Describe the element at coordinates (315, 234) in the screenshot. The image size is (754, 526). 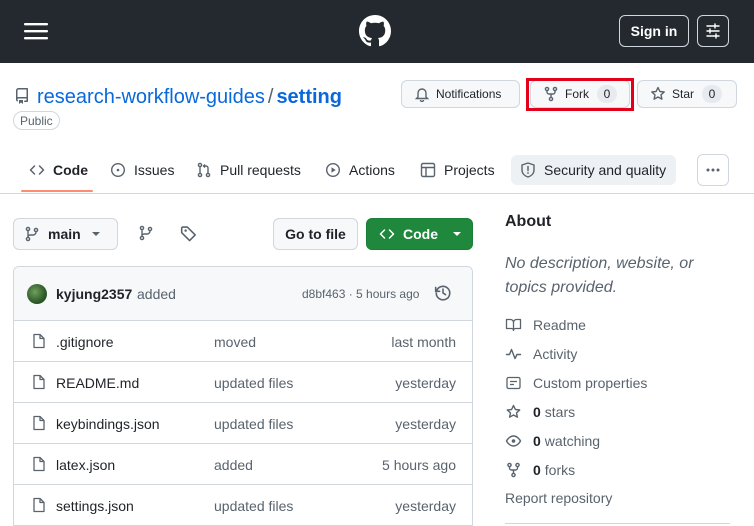
I see `go-to-file-button: Go to file` at that location.